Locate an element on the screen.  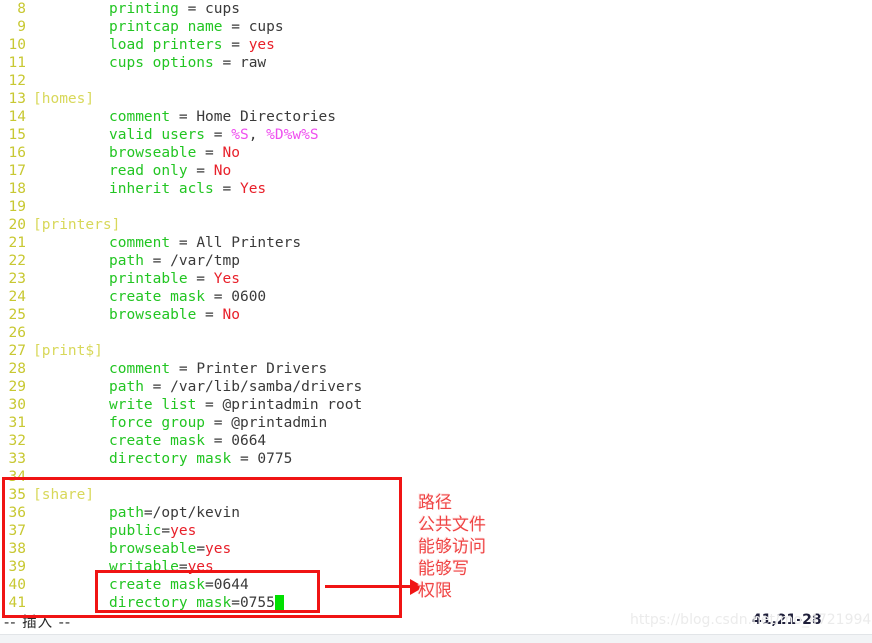
code-line: 31 force group = @printadmin is located at coordinates (436, 423).